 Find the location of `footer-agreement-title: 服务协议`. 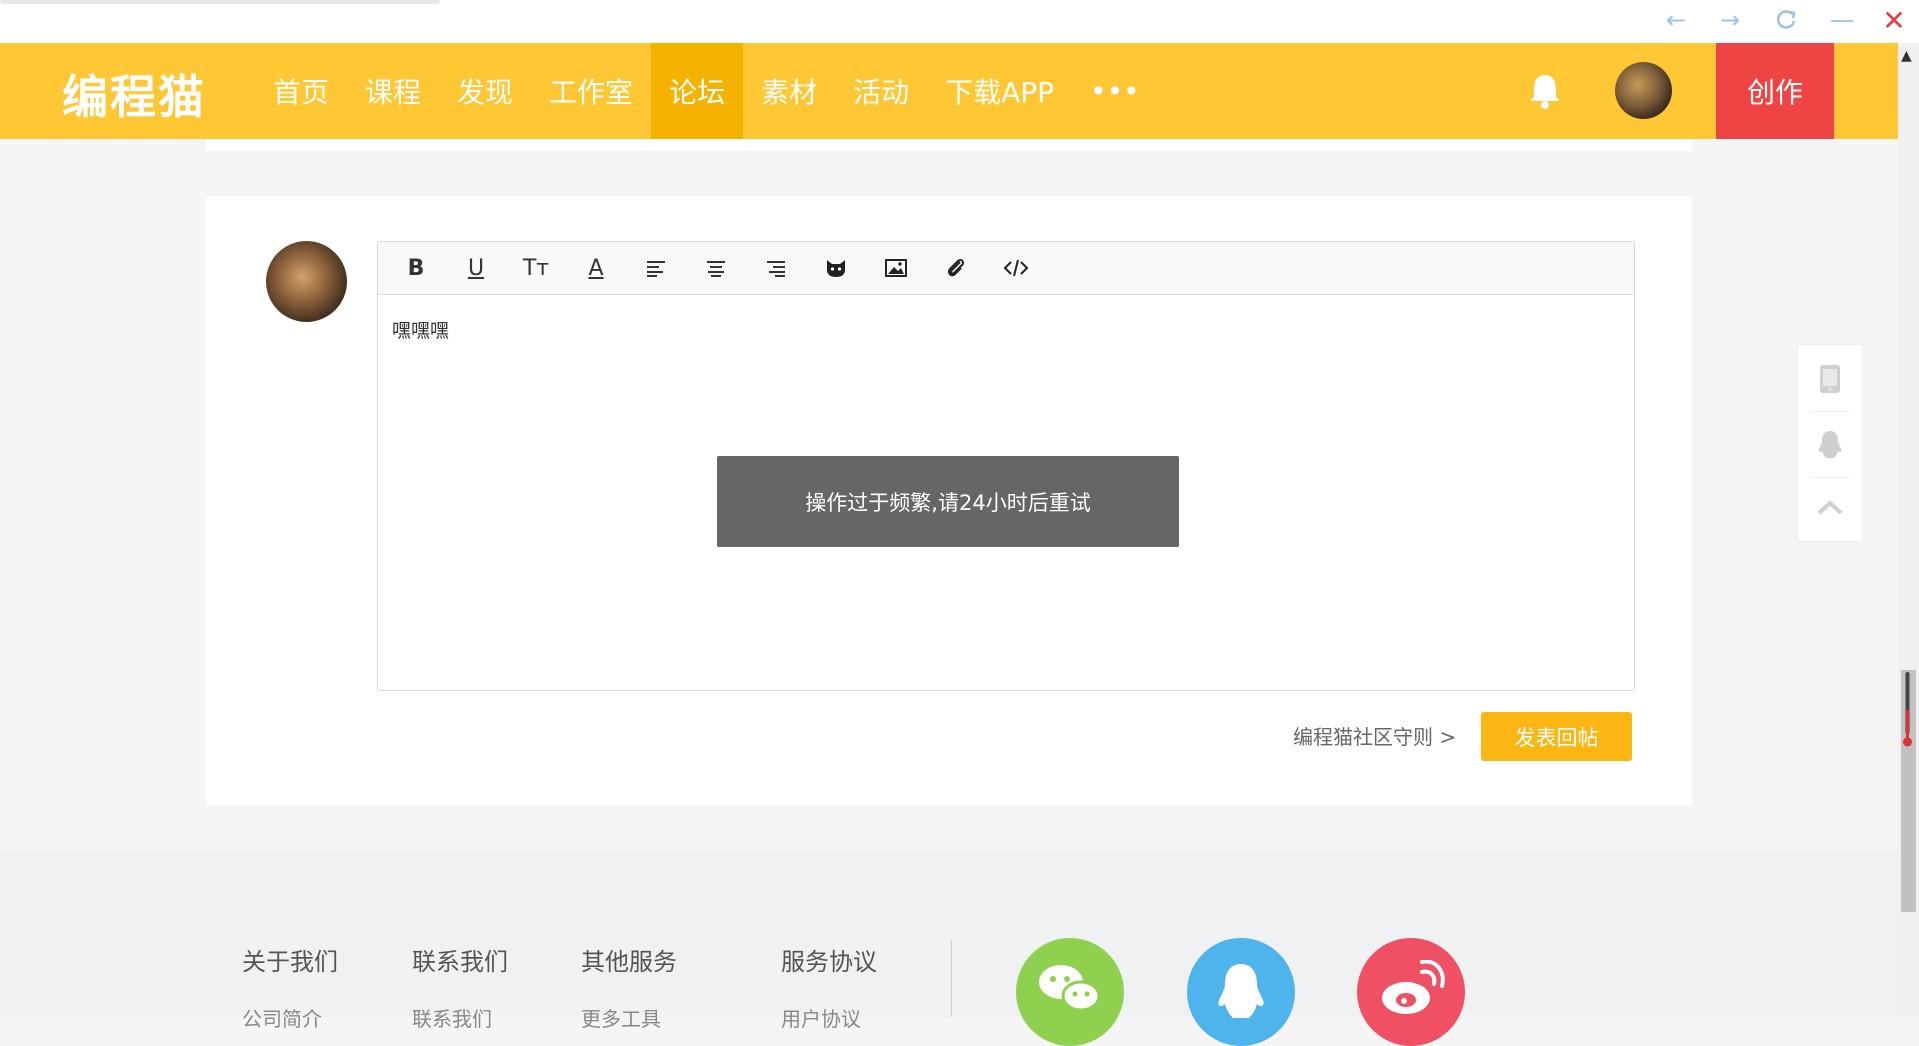

footer-agreement-title: 服务协议 is located at coordinates (829, 962).